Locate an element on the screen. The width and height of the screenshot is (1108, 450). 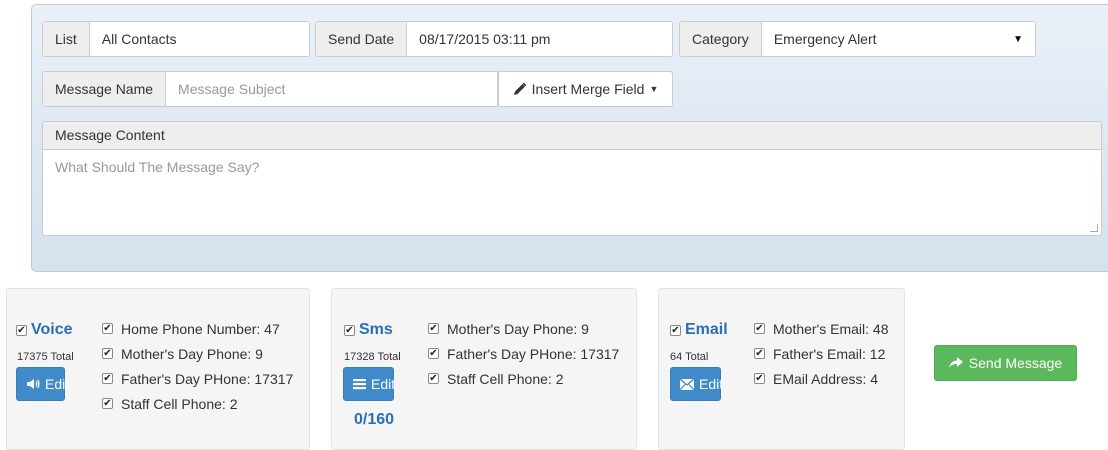
insert-merge-field-label: Insert Merge Field is located at coordinates (588, 89).